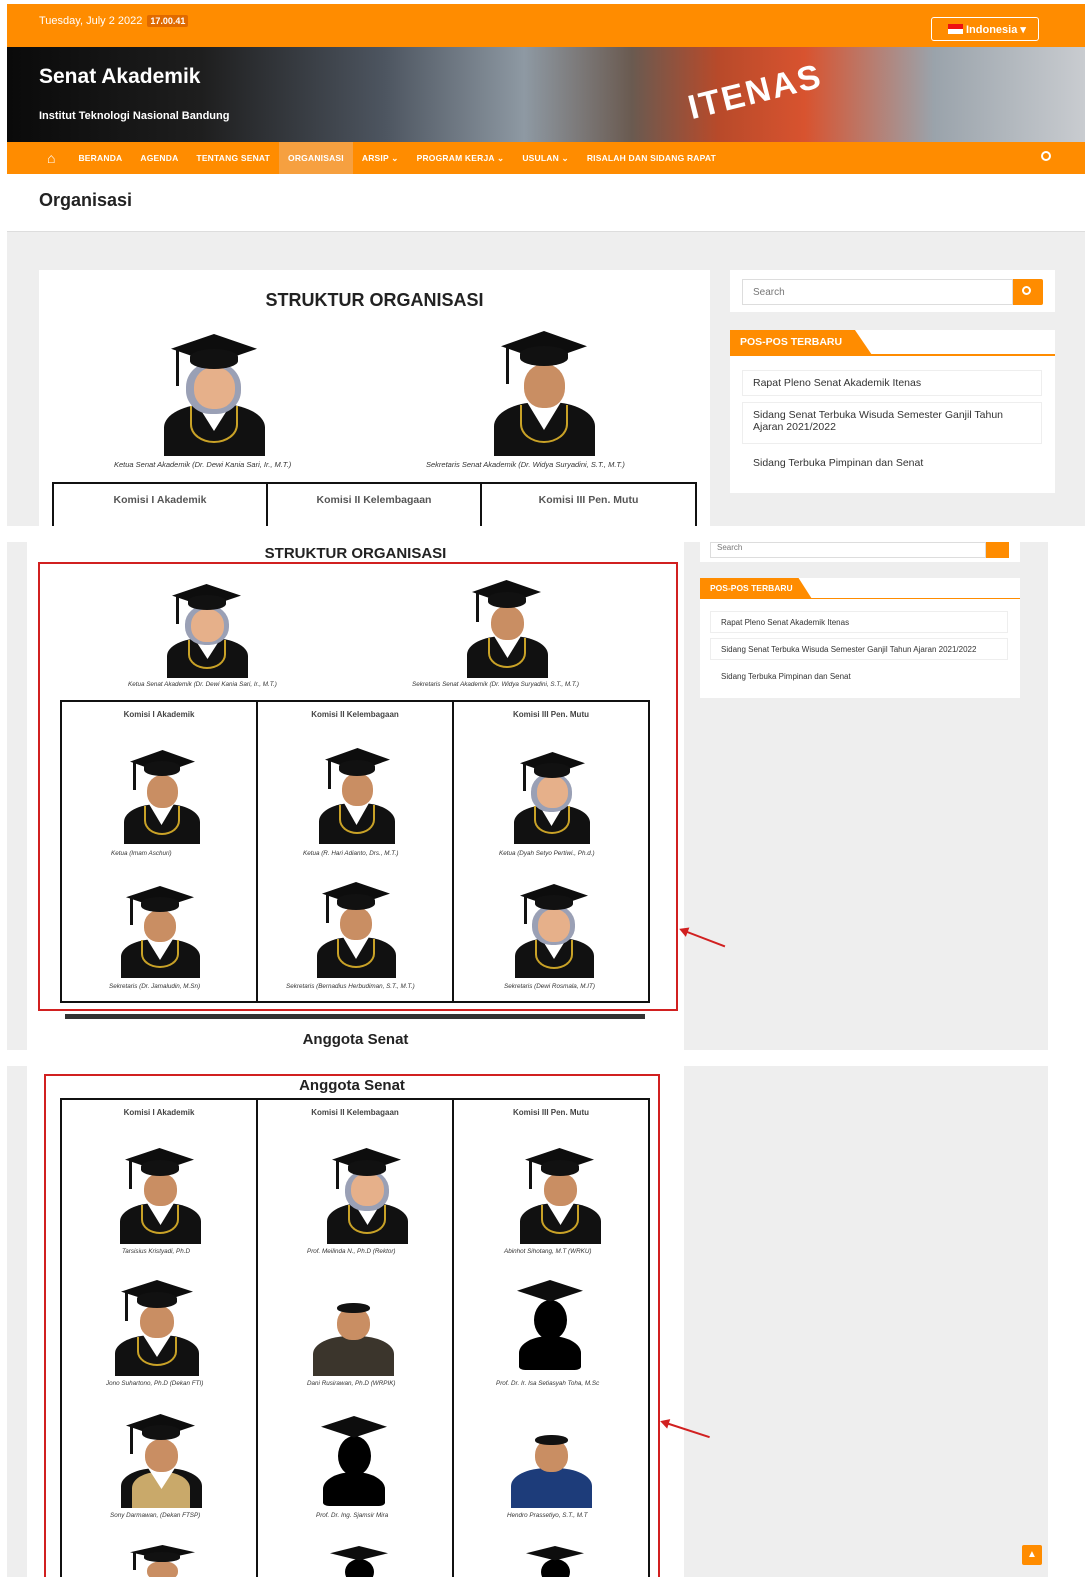  I want to click on commission-heading: Komisi II Kelembagaan, so click(355, 1112).